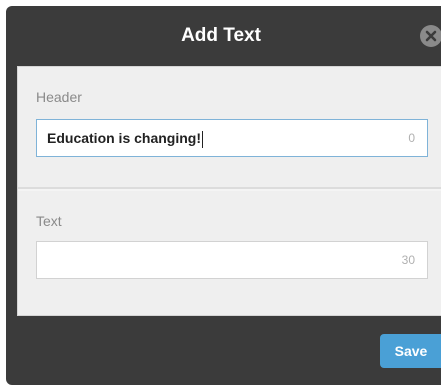 The width and height of the screenshot is (441, 385). What do you see at coordinates (49, 221) in the screenshot?
I see `text-label: Text` at bounding box center [49, 221].